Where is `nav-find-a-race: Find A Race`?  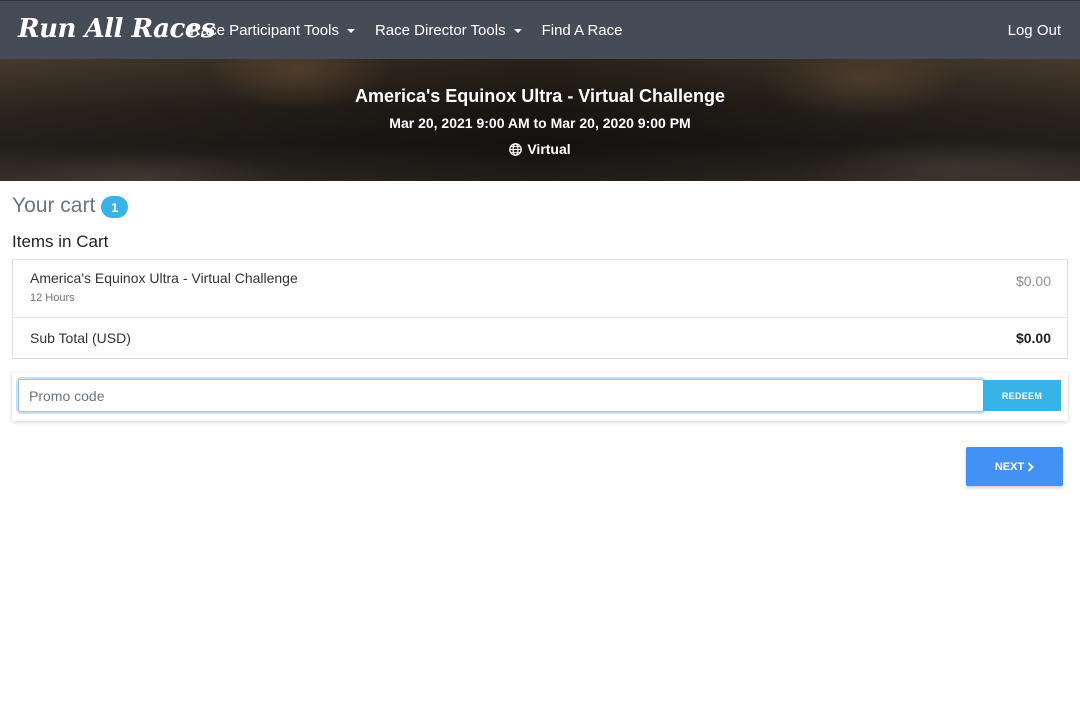 nav-find-a-race: Find A Race is located at coordinates (582, 30).